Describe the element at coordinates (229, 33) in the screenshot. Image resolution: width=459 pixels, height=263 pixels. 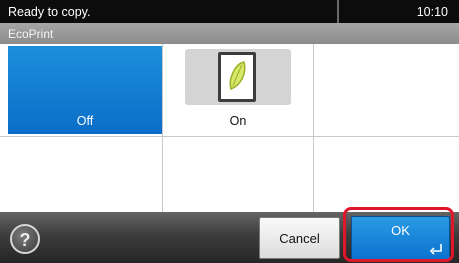
I see `title-bar: EcoPrint` at that location.